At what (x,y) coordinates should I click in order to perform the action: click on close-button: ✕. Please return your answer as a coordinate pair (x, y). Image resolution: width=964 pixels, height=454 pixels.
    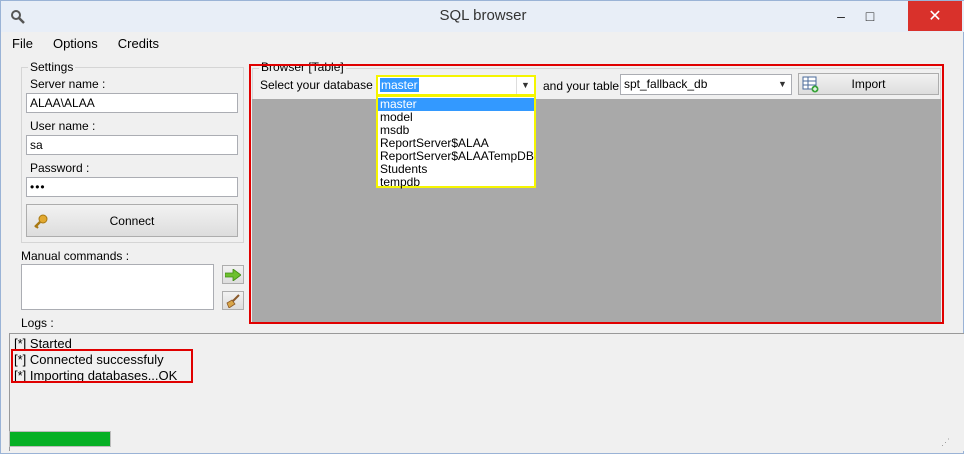
    Looking at the image, I should click on (935, 16).